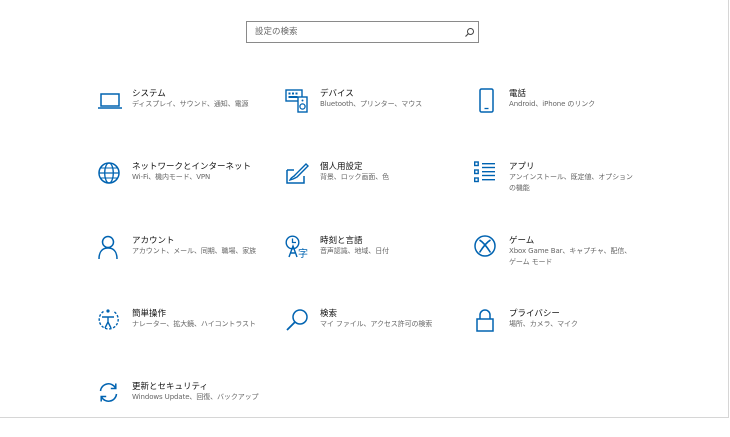 The width and height of the screenshot is (730, 437). What do you see at coordinates (298, 174) in the screenshot?
I see `paintbrush-icon` at bounding box center [298, 174].